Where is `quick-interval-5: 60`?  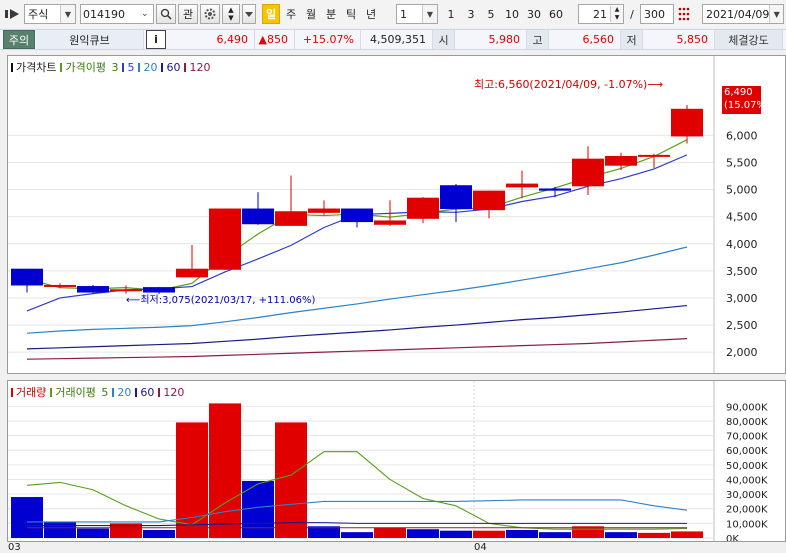 quick-interval-5: 60 is located at coordinates (556, 14).